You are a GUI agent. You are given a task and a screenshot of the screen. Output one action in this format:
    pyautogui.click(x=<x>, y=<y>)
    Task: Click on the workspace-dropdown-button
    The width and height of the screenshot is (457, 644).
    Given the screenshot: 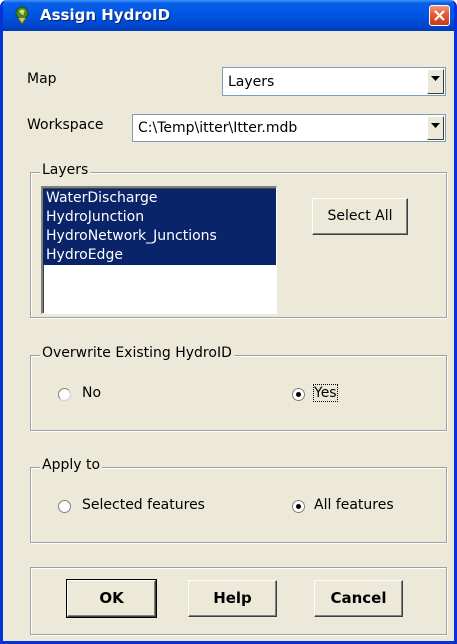 What is the action you would take?
    pyautogui.click(x=435, y=128)
    